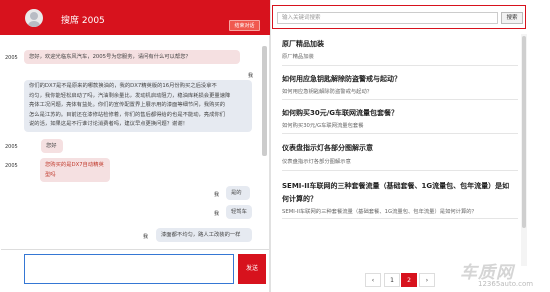 This screenshot has width=550, height=292. I want to click on result-title: SEMI-II车联网的三种套餐流量（基础套餐、1G流量包、包年流量）是如, so click(395, 186).